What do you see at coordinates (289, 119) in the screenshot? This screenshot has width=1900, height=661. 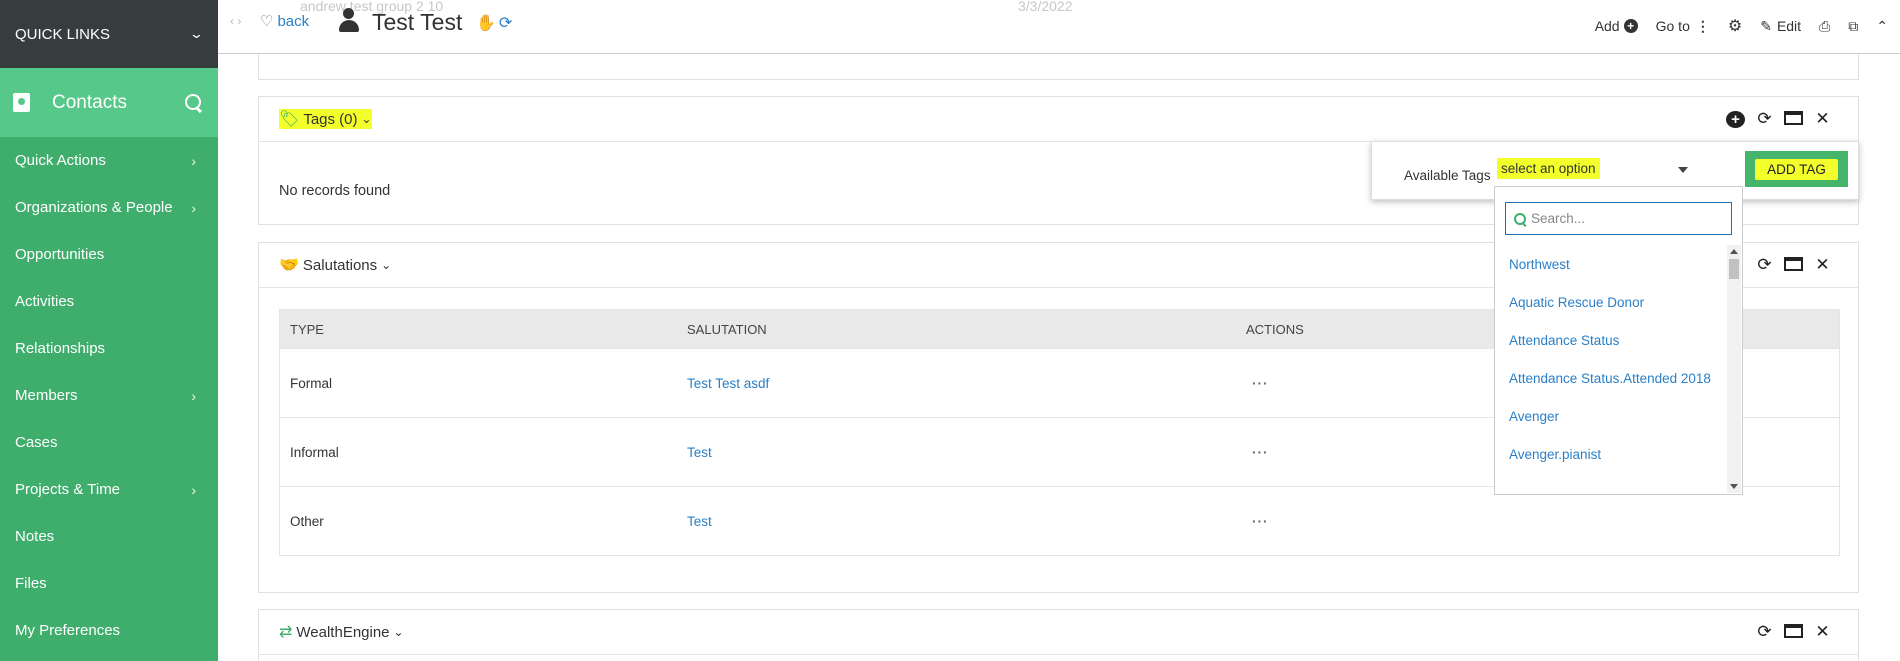 I see `tag-icon: 🏷` at bounding box center [289, 119].